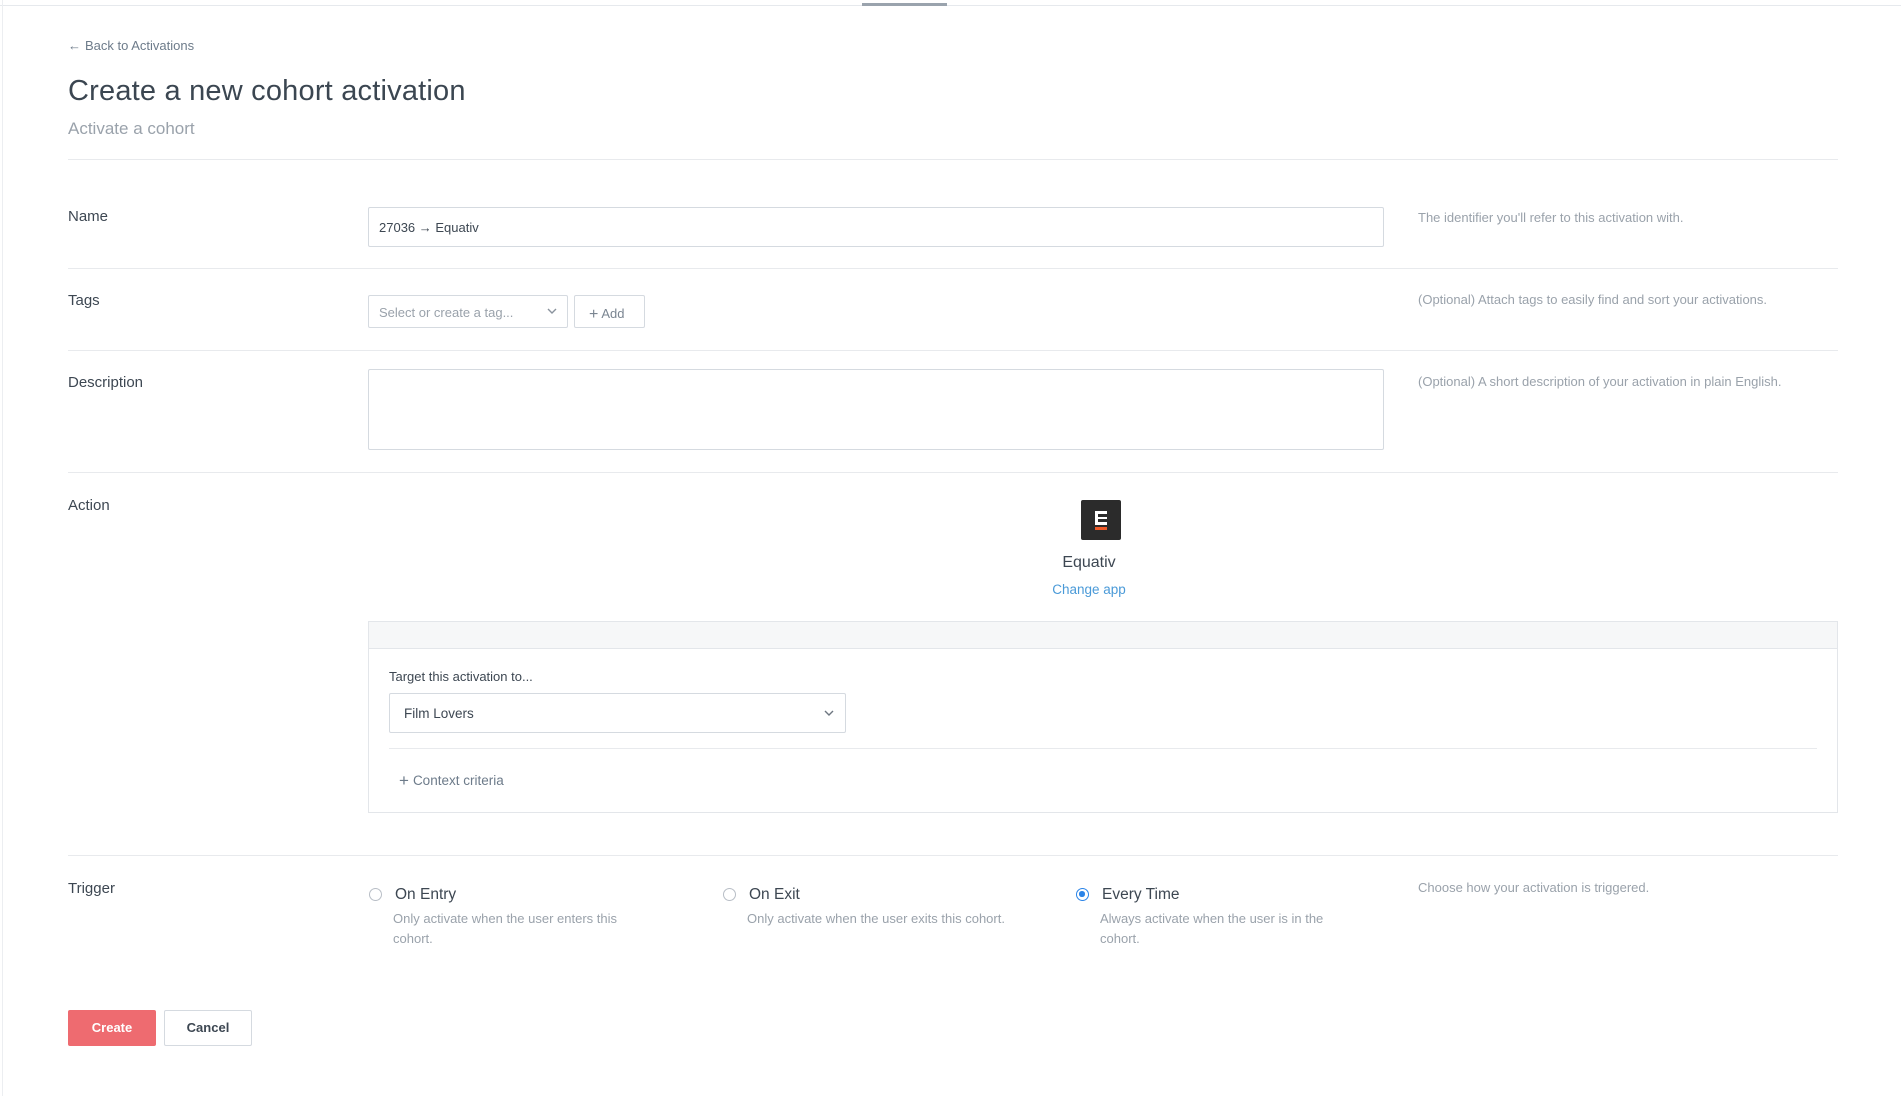 The width and height of the screenshot is (1901, 1096). What do you see at coordinates (876, 409) in the screenshot?
I see `description-textarea` at bounding box center [876, 409].